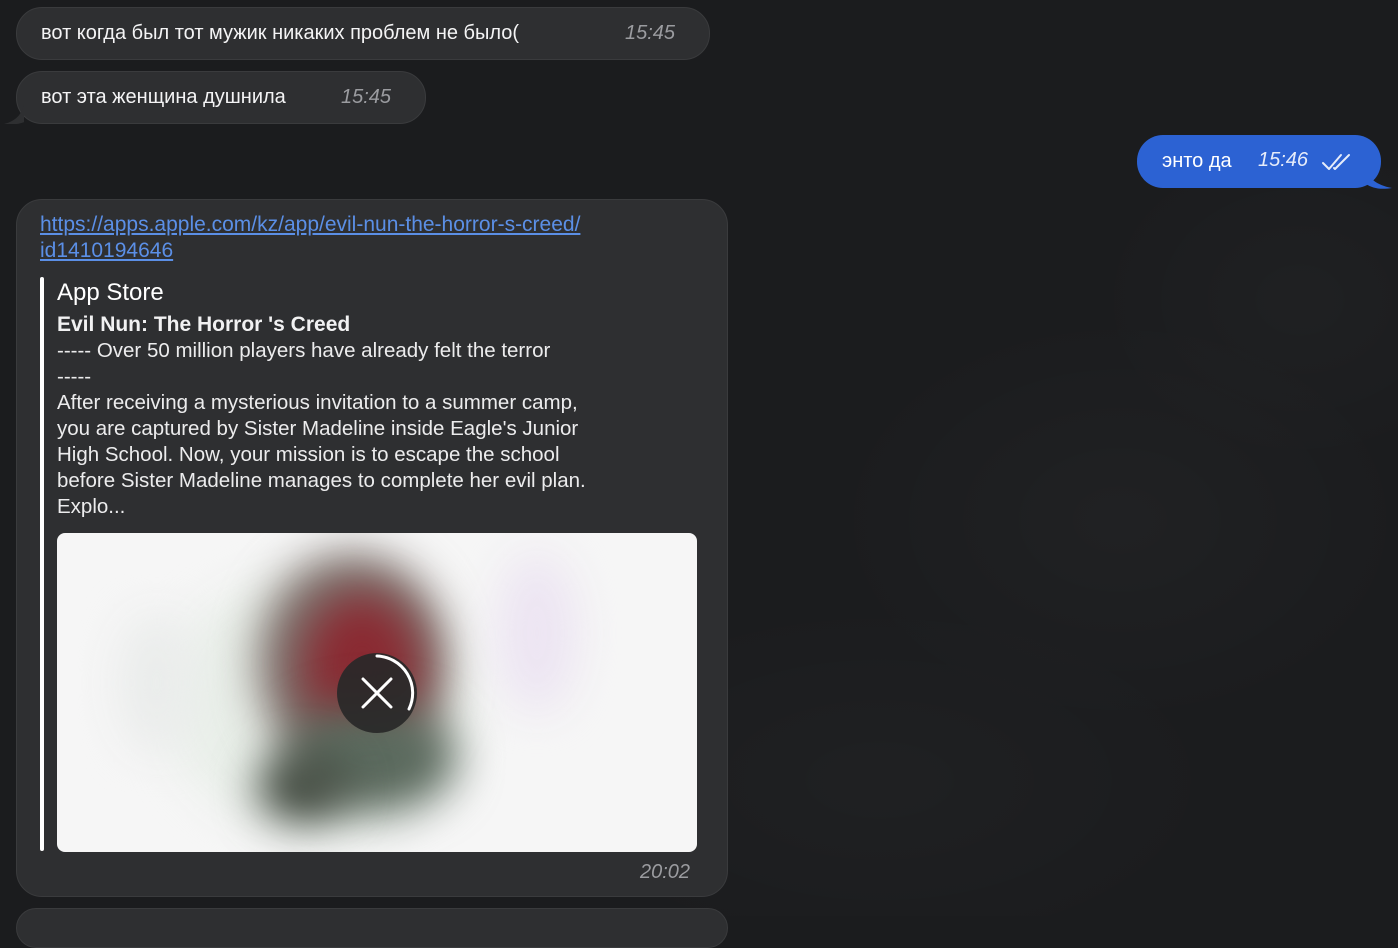 The width and height of the screenshot is (1398, 948). Describe the element at coordinates (163, 97) in the screenshot. I see `message-text: вот эта женщина душнила` at that location.